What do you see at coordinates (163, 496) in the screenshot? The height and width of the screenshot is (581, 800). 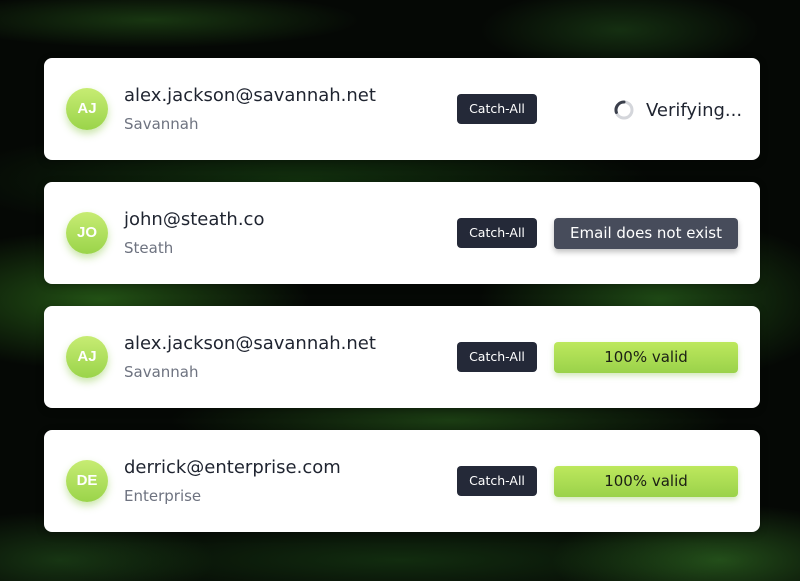 I see `company-name: Enterprise` at bounding box center [163, 496].